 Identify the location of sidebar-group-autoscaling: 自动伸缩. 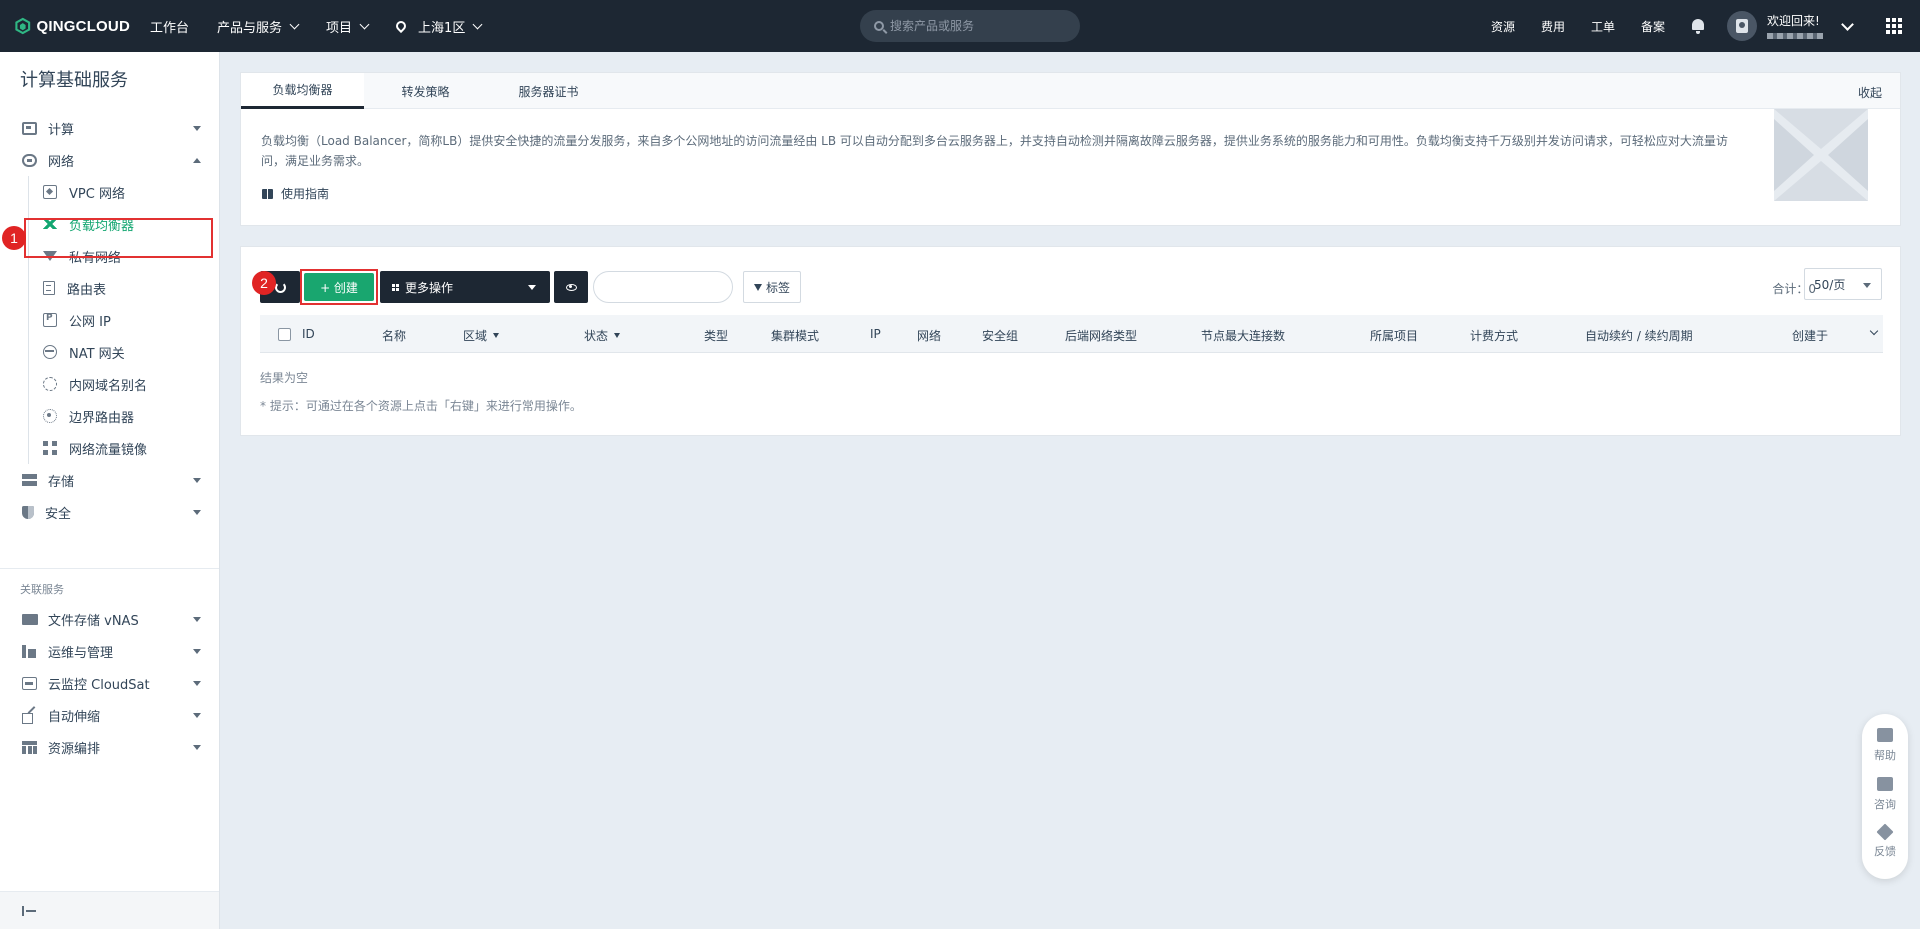
(109, 715).